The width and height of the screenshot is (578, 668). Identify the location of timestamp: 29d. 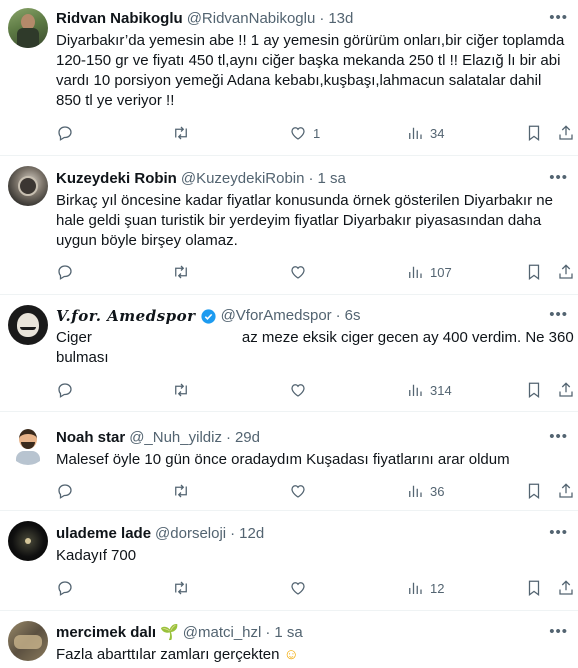
(247, 438).